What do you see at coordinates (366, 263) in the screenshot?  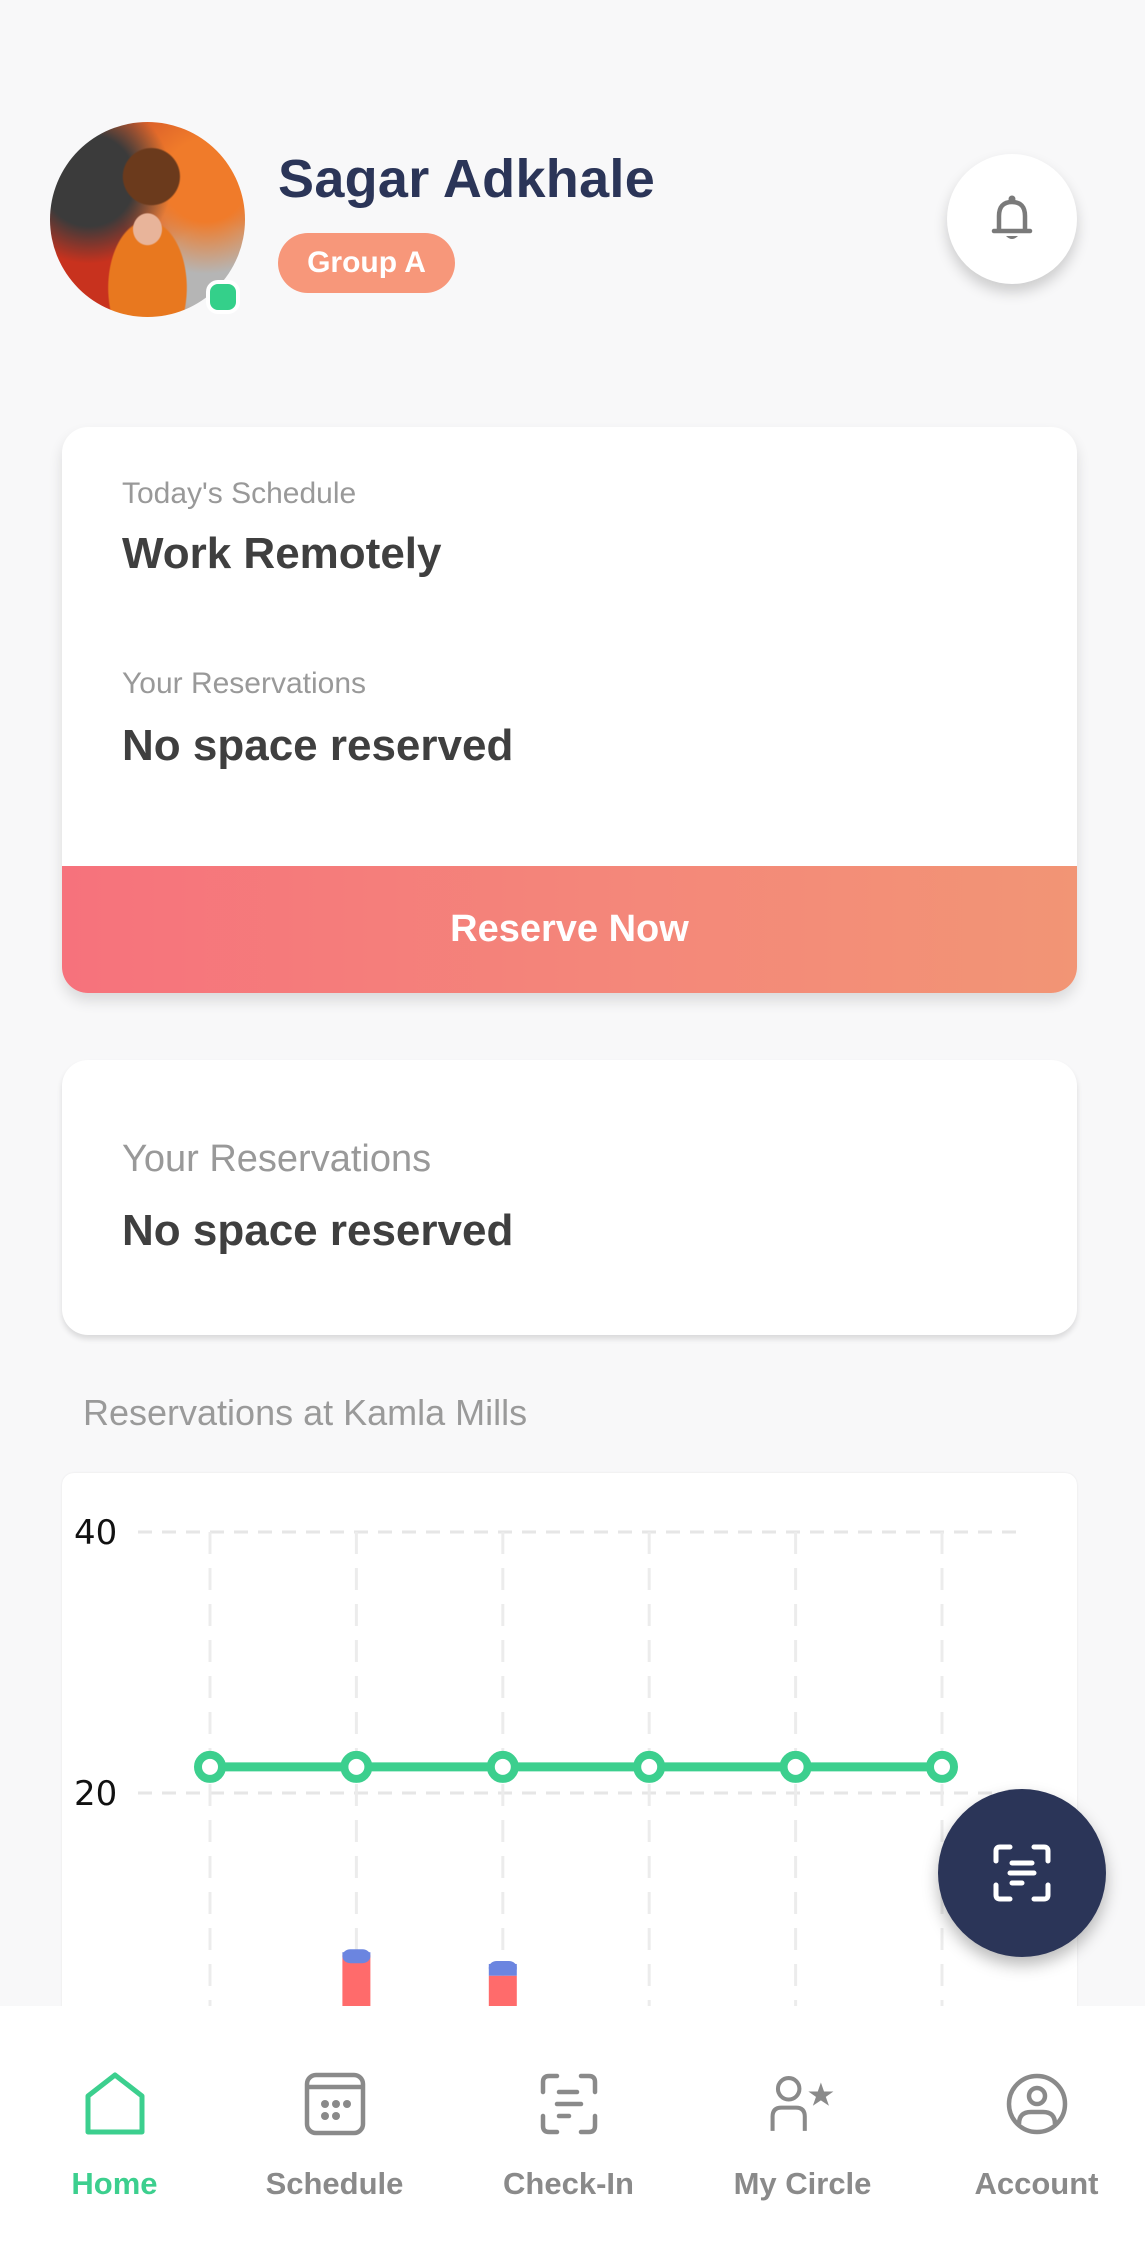 I see `group-badge: Group A` at bounding box center [366, 263].